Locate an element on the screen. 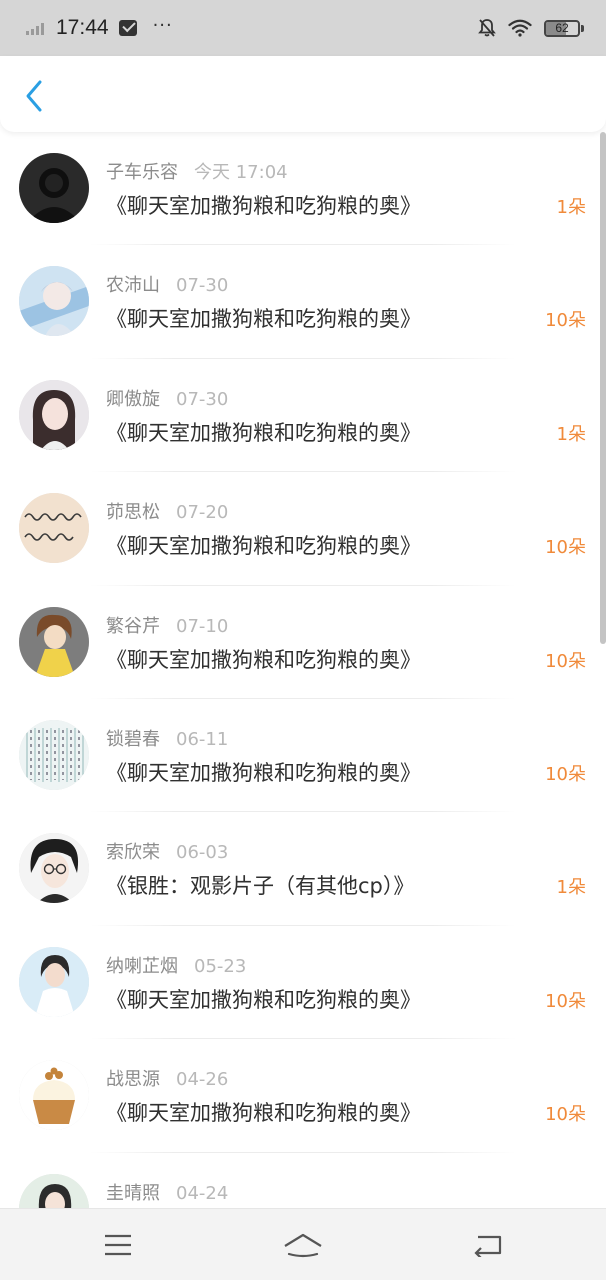 This screenshot has width=606, height=1280. timestamp: 06-11 is located at coordinates (202, 739).